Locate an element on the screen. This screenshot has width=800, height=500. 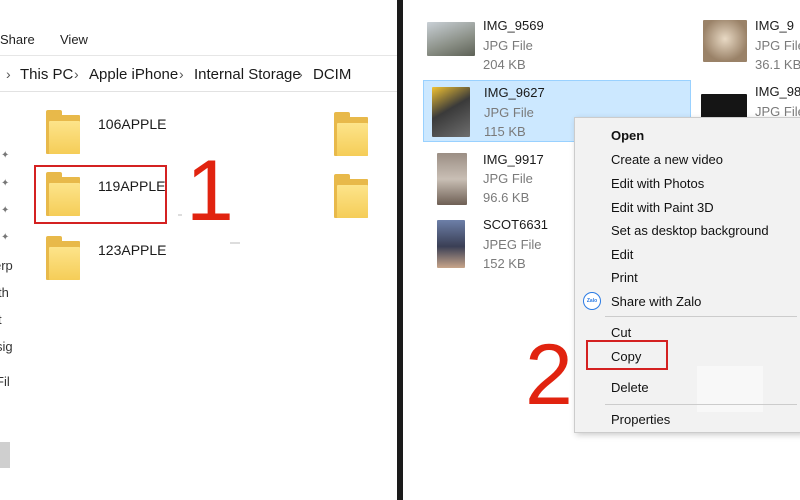
file-name: IMG_98 is located at coordinates (777, 91).